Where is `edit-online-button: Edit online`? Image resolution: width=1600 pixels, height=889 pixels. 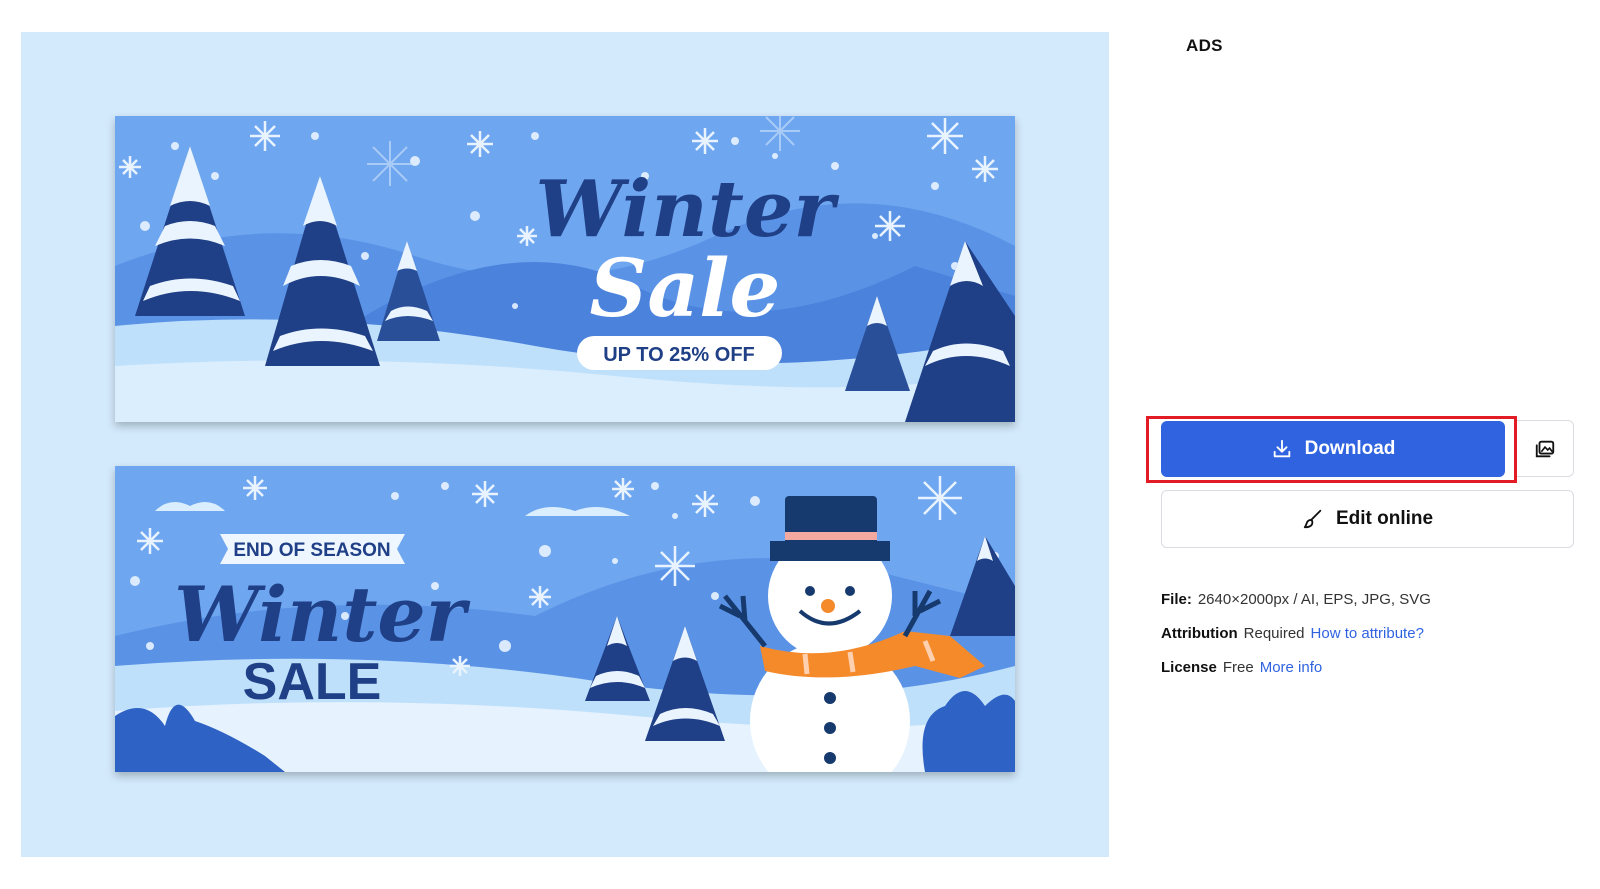
edit-online-button: Edit online is located at coordinates (1367, 519).